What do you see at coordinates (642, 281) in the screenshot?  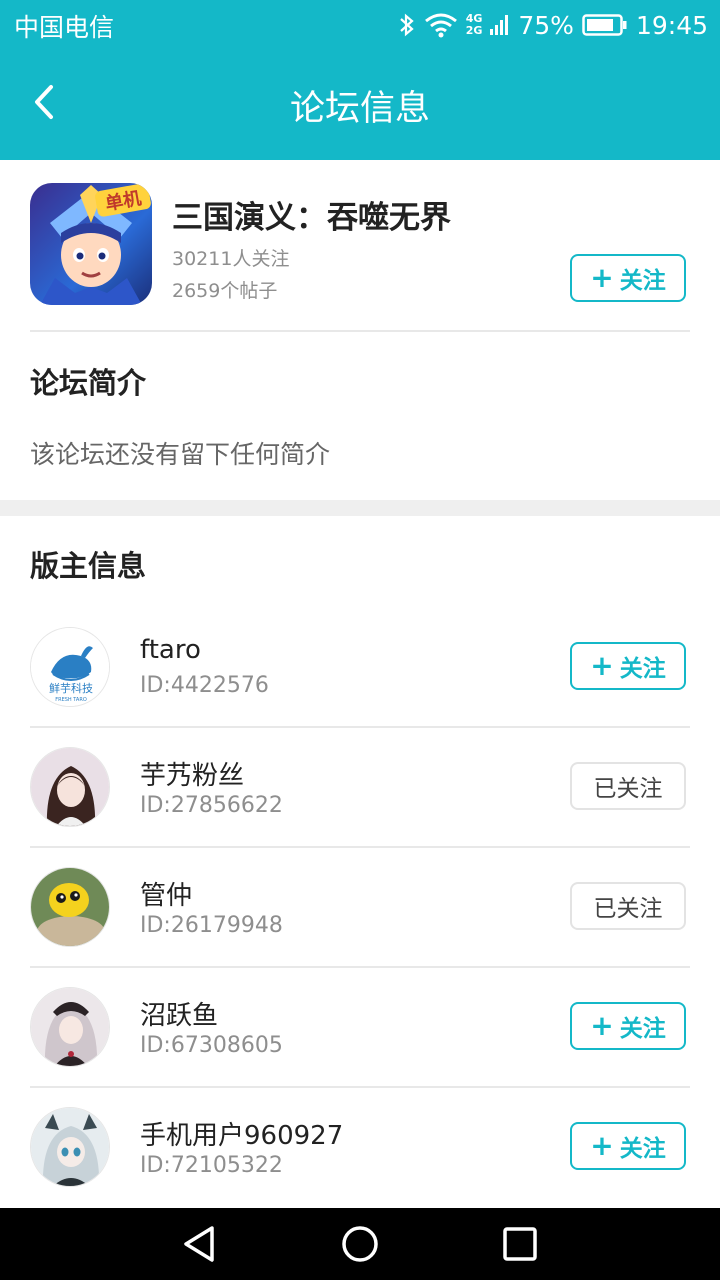 I see `follow-forum-label: 关注` at bounding box center [642, 281].